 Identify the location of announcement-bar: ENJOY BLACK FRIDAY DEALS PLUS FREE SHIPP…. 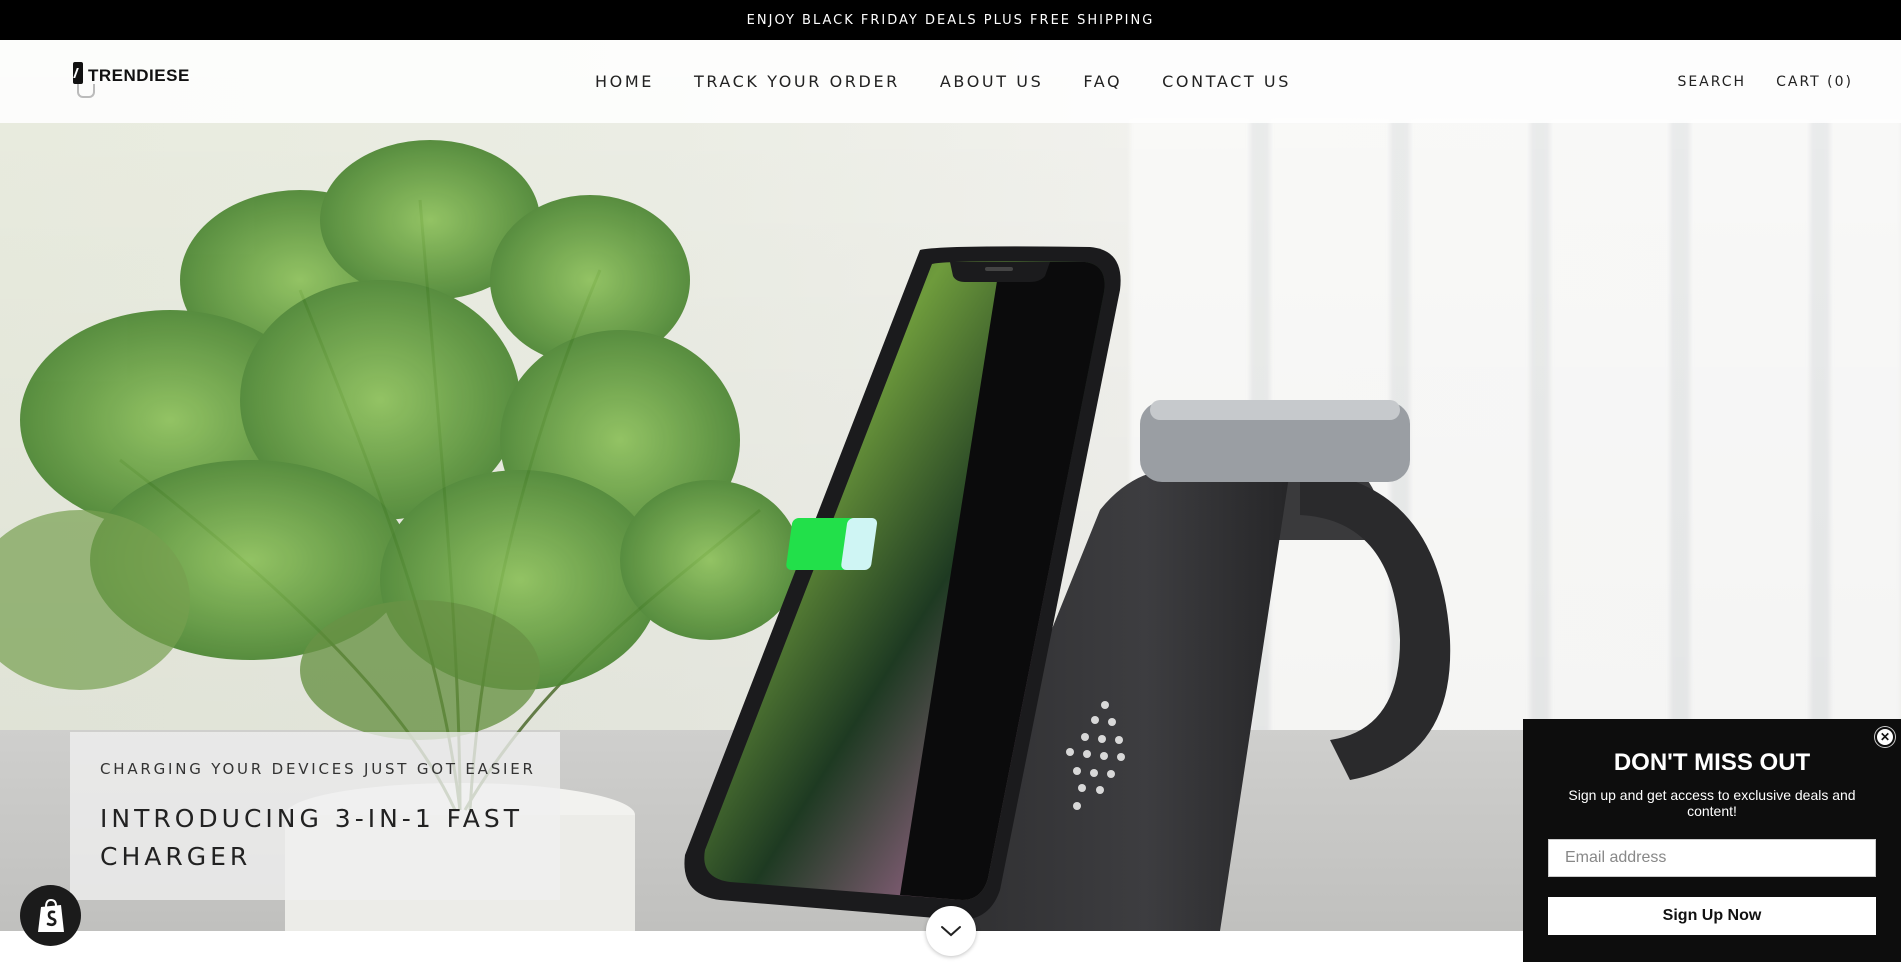
(950, 20).